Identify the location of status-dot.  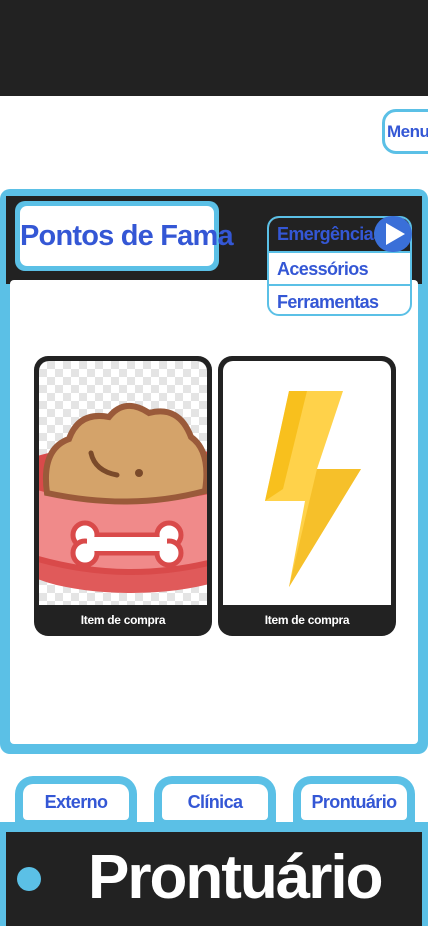
(29, 879).